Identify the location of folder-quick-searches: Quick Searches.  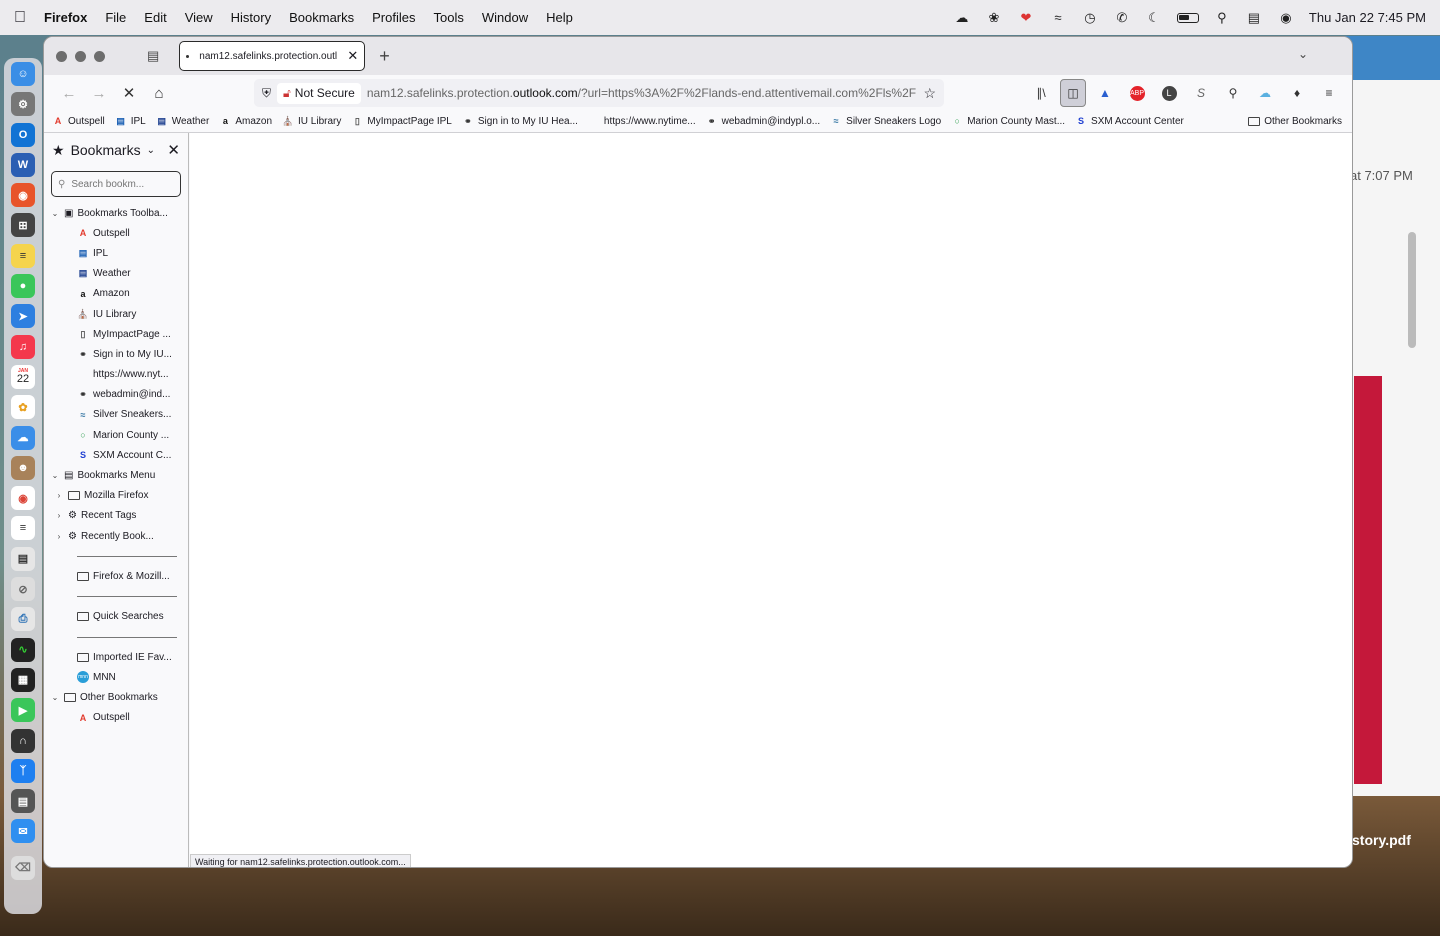
(116, 617).